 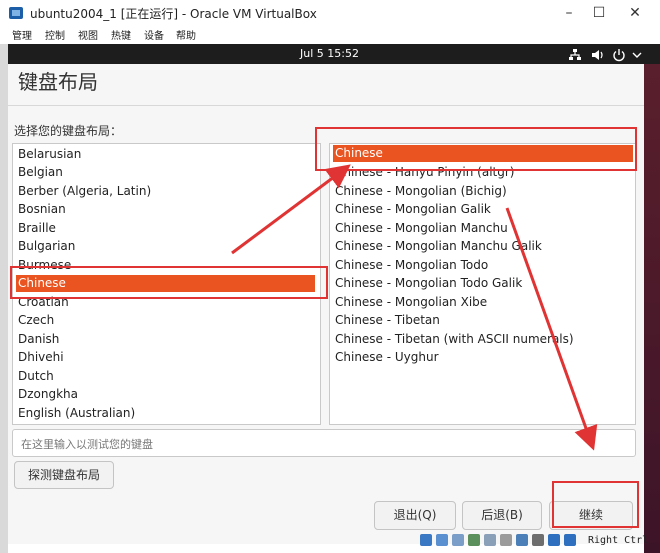 I want to click on arrow-to-variant, so click(x=291, y=209).